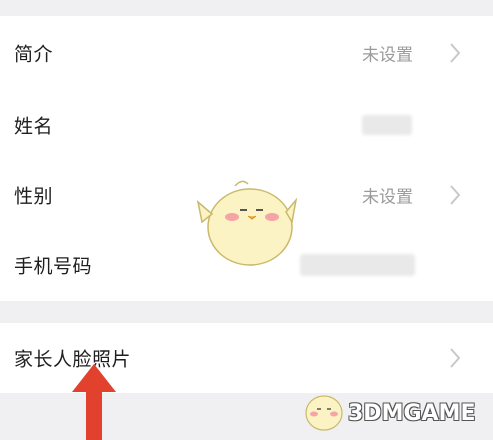  I want to click on gender-value: 未设置, so click(387, 197).